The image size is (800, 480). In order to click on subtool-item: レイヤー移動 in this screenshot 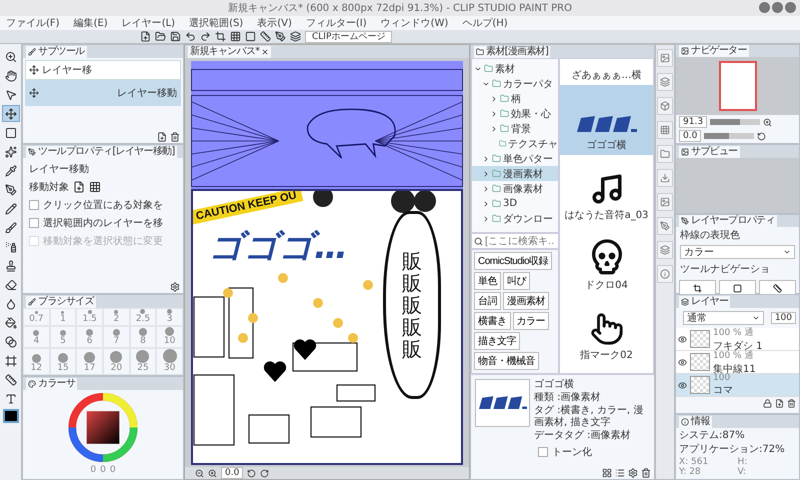, I will do `click(103, 93)`.